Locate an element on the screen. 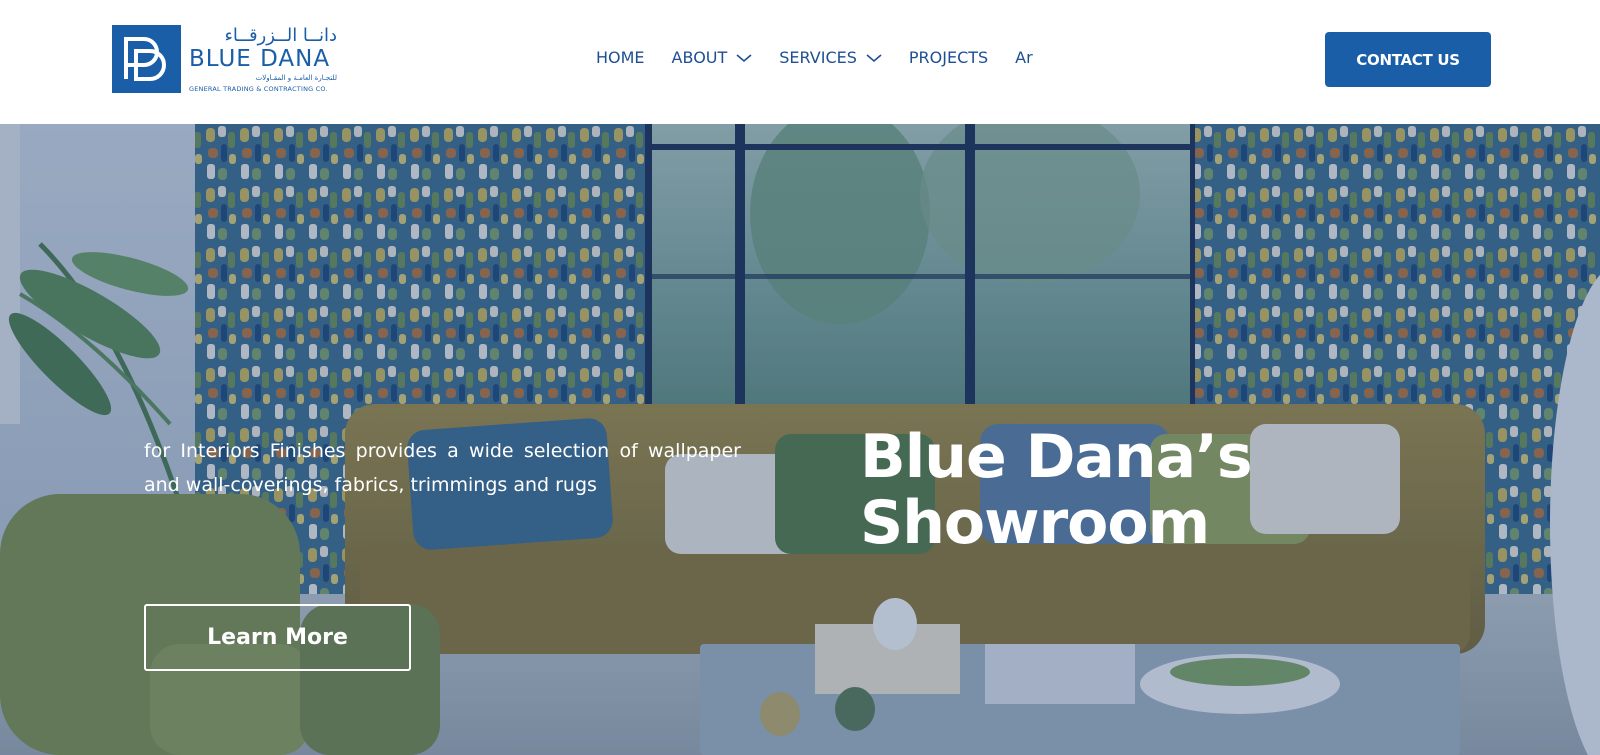  main-nav: HOME ABOUT SERVICES PROJECTS Ar is located at coordinates (814, 57).